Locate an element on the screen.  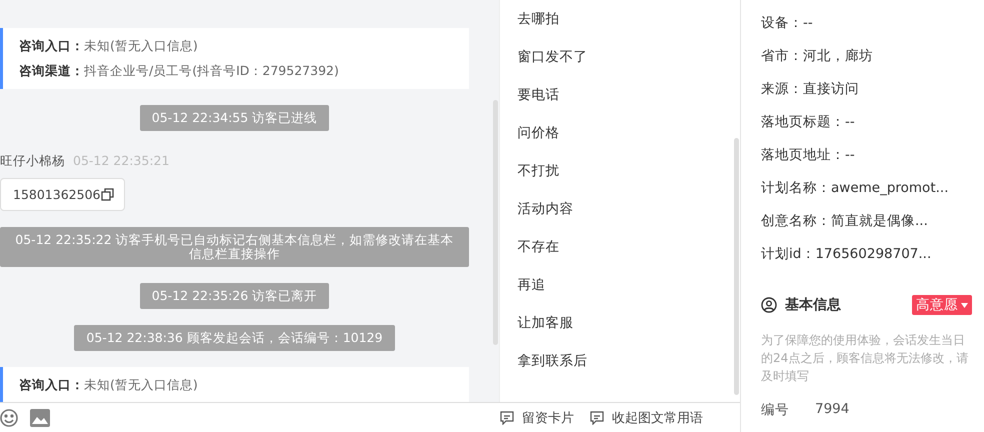
quick-reply-item: 要电话 is located at coordinates (620, 95).